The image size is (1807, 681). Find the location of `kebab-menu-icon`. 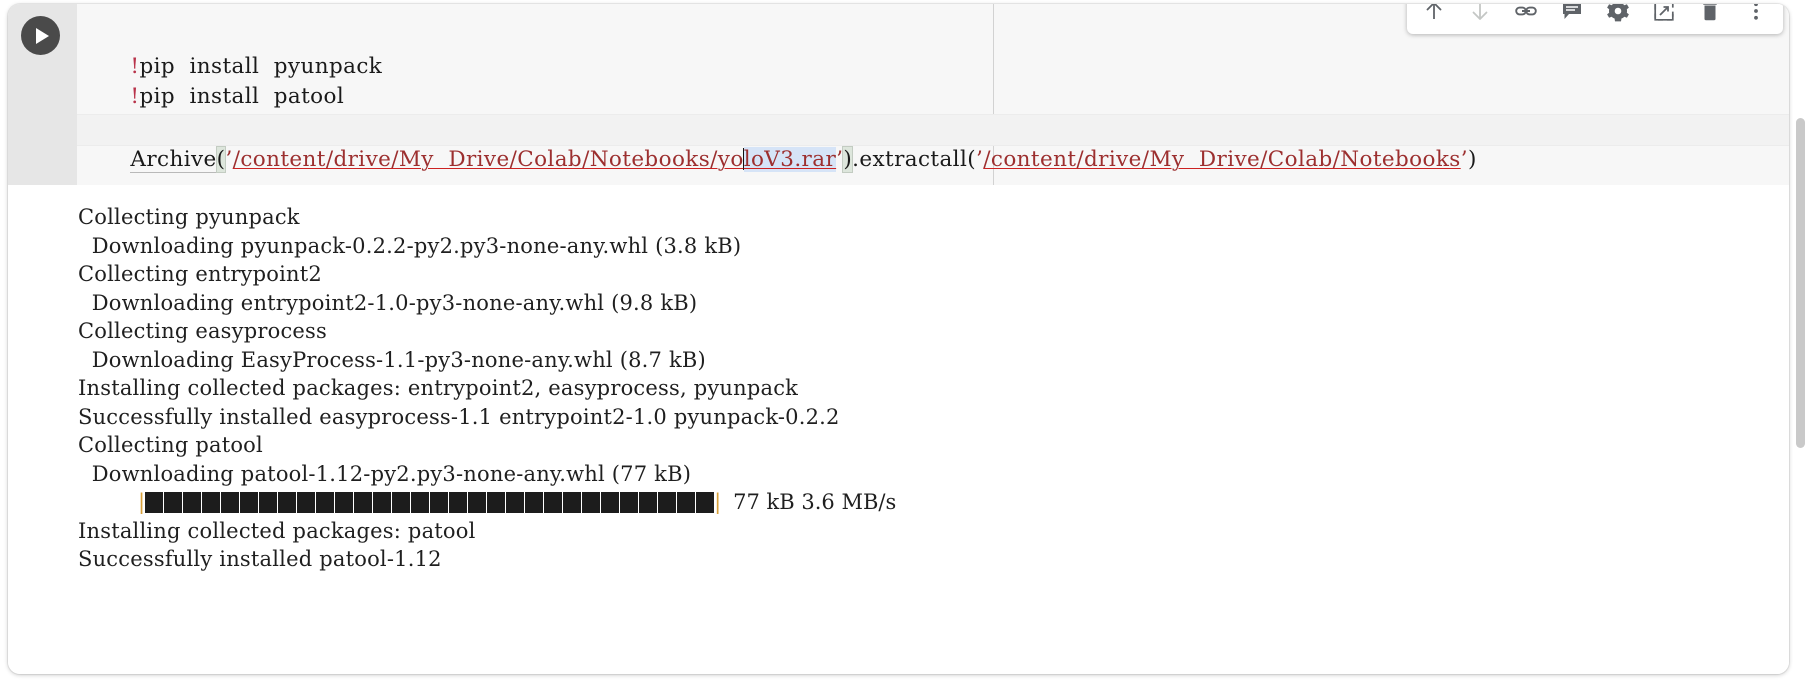

kebab-menu-icon is located at coordinates (1756, 12).